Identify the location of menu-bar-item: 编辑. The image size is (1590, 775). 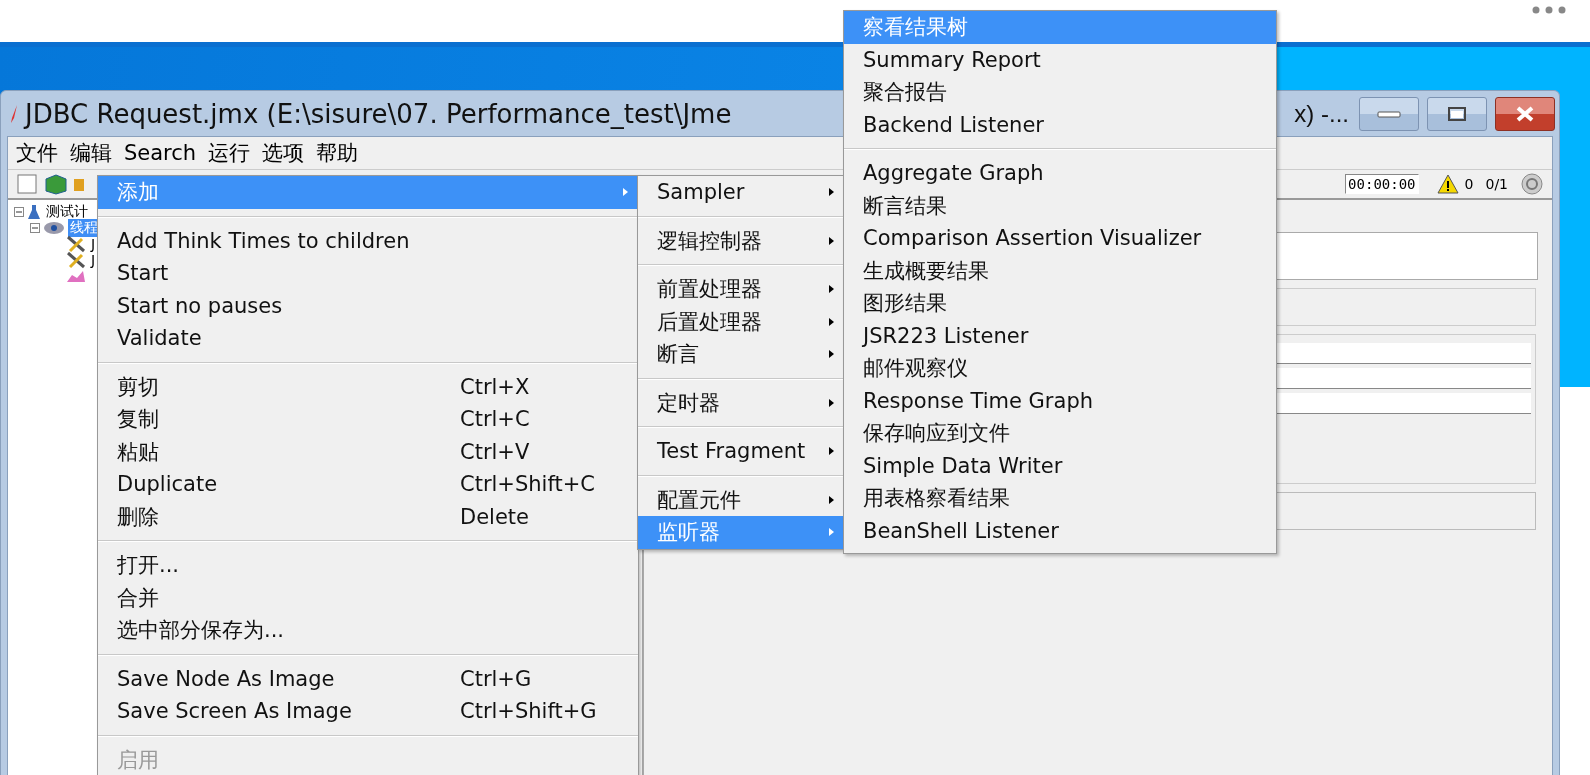
(91, 153).